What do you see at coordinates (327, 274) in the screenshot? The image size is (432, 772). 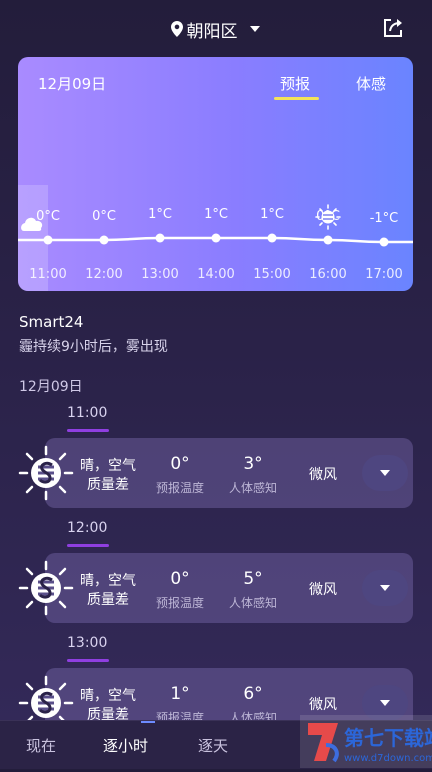 I see `time-label: 16:00` at bounding box center [327, 274].